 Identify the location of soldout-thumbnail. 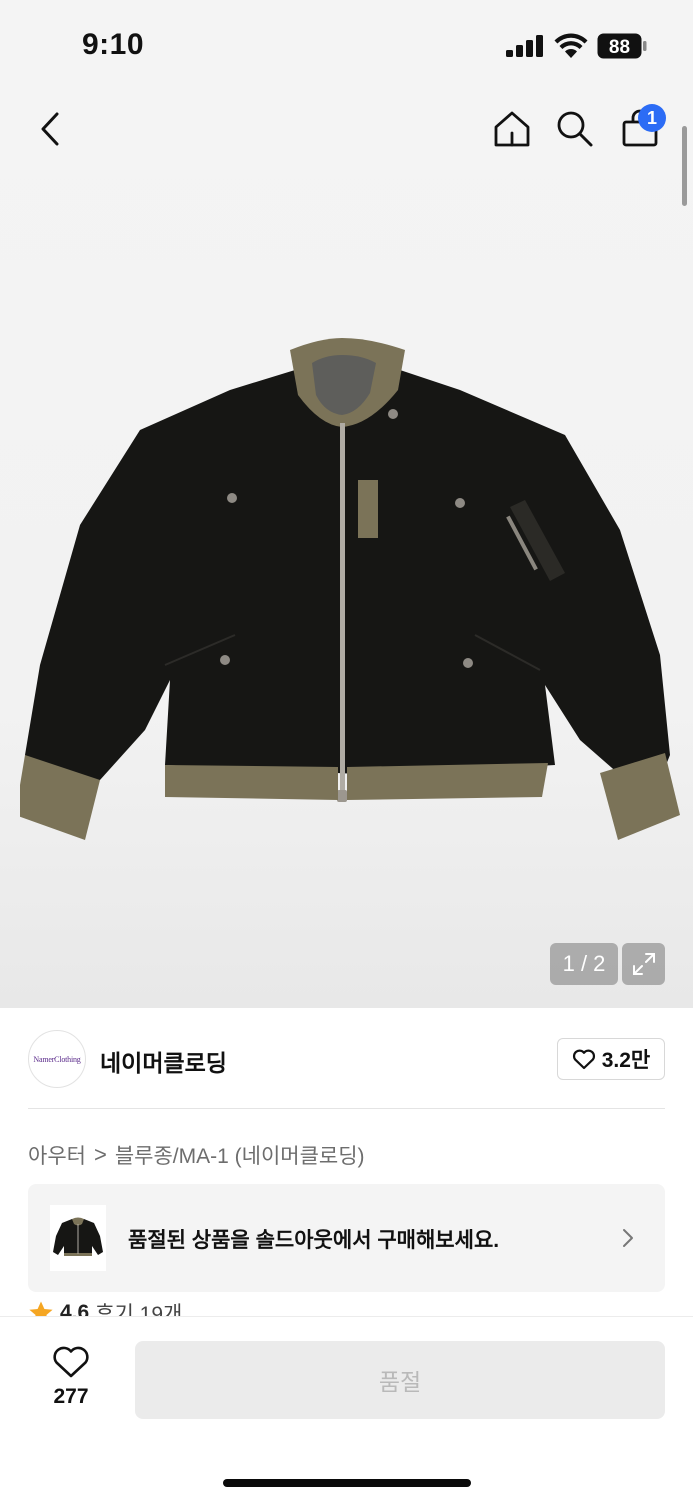
(78, 1238).